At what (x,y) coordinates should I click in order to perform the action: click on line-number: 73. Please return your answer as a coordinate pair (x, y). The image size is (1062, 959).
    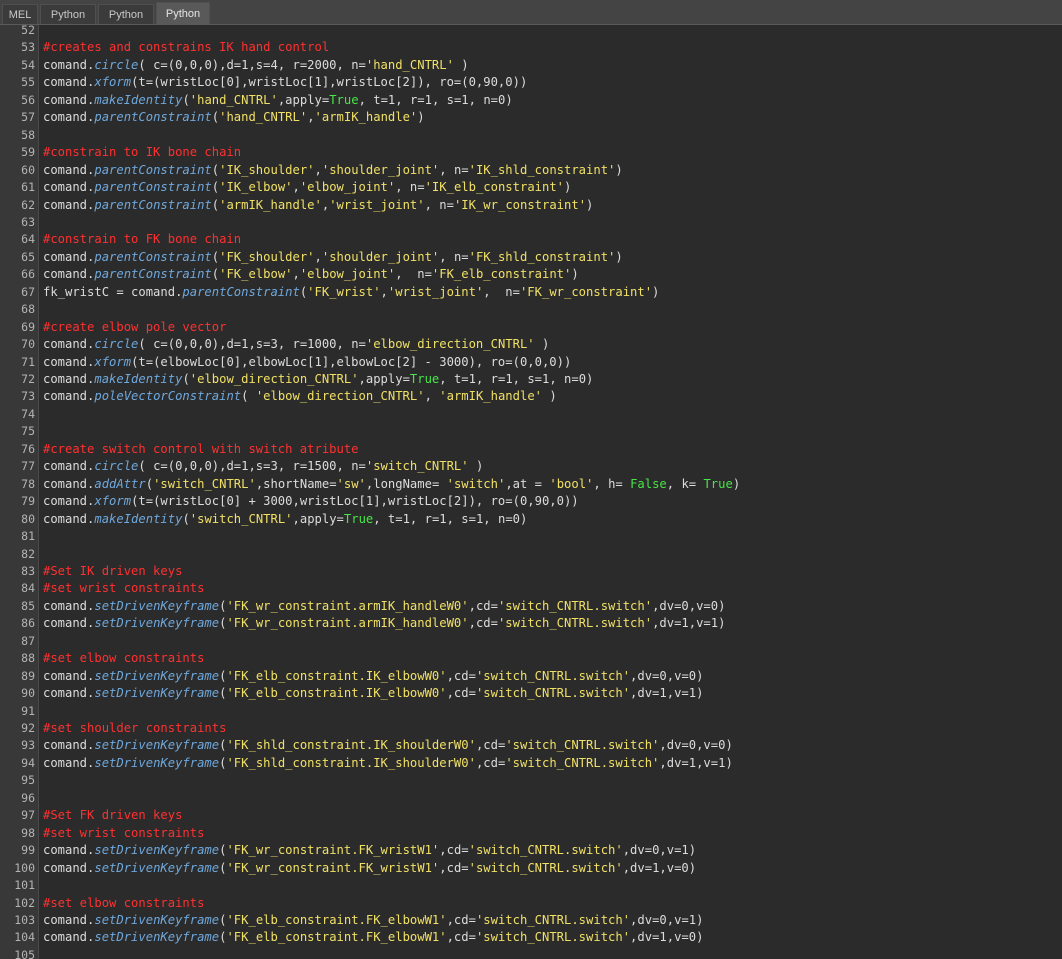
    Looking at the image, I should click on (28, 396).